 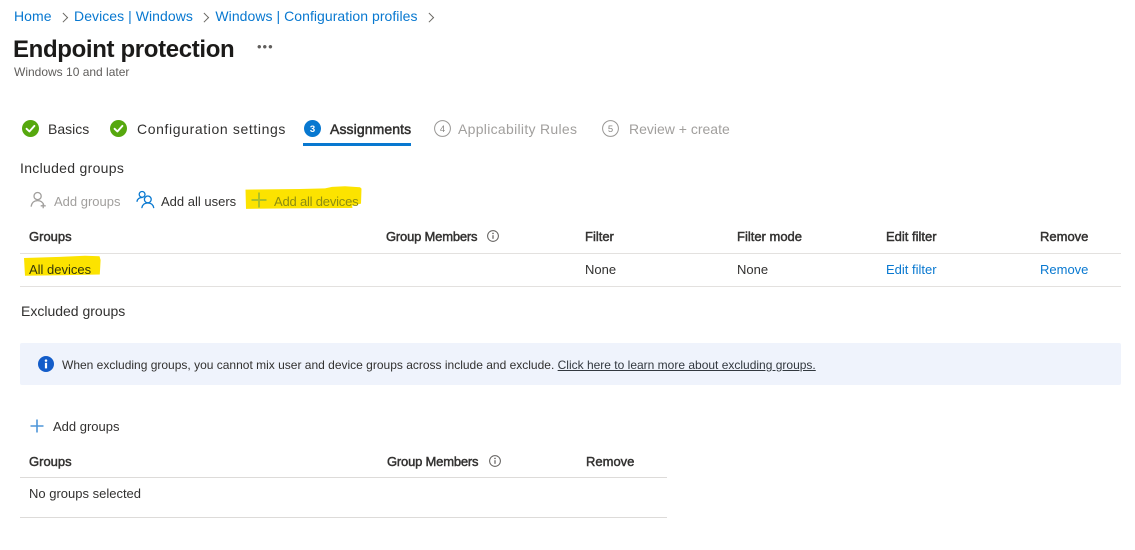 What do you see at coordinates (312, 129) in the screenshot?
I see `svg-text: 3` at bounding box center [312, 129].